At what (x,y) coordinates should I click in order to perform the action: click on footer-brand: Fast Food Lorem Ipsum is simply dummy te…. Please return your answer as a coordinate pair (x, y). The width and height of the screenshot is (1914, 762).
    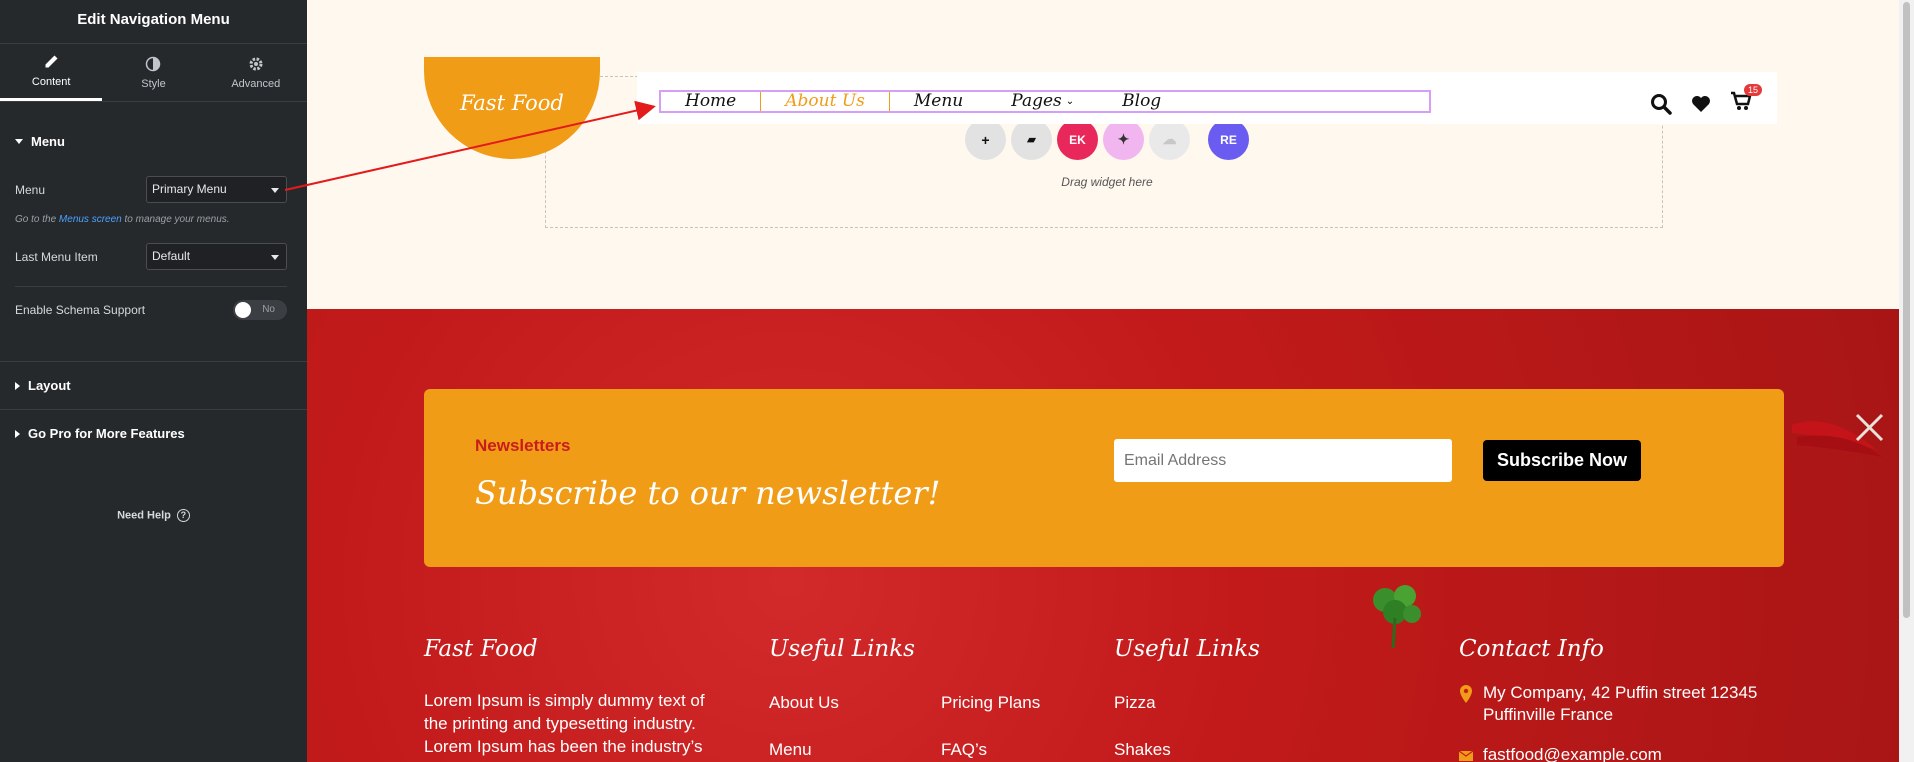
    Looking at the image, I should click on (574, 697).